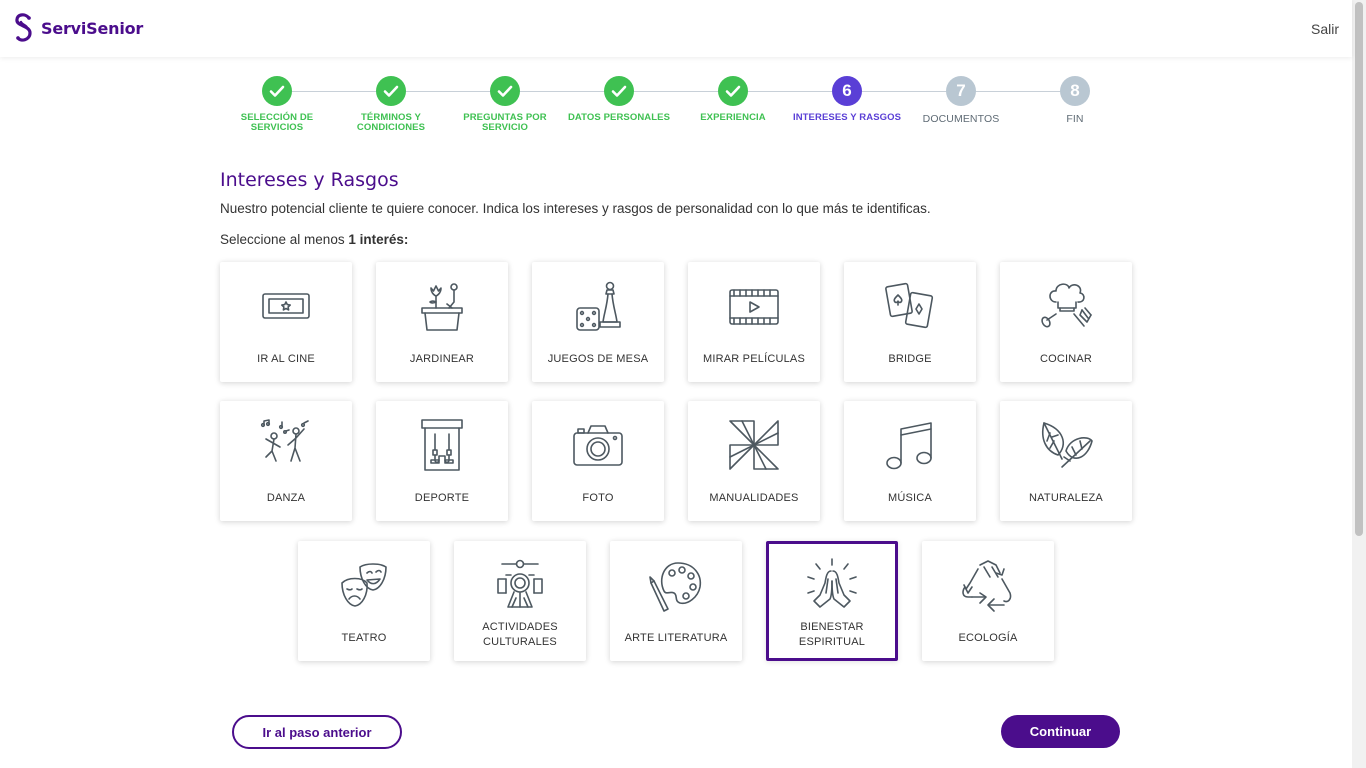 Image resolution: width=1366 pixels, height=768 pixels. What do you see at coordinates (1066, 306) in the screenshot?
I see `chef-icon` at bounding box center [1066, 306].